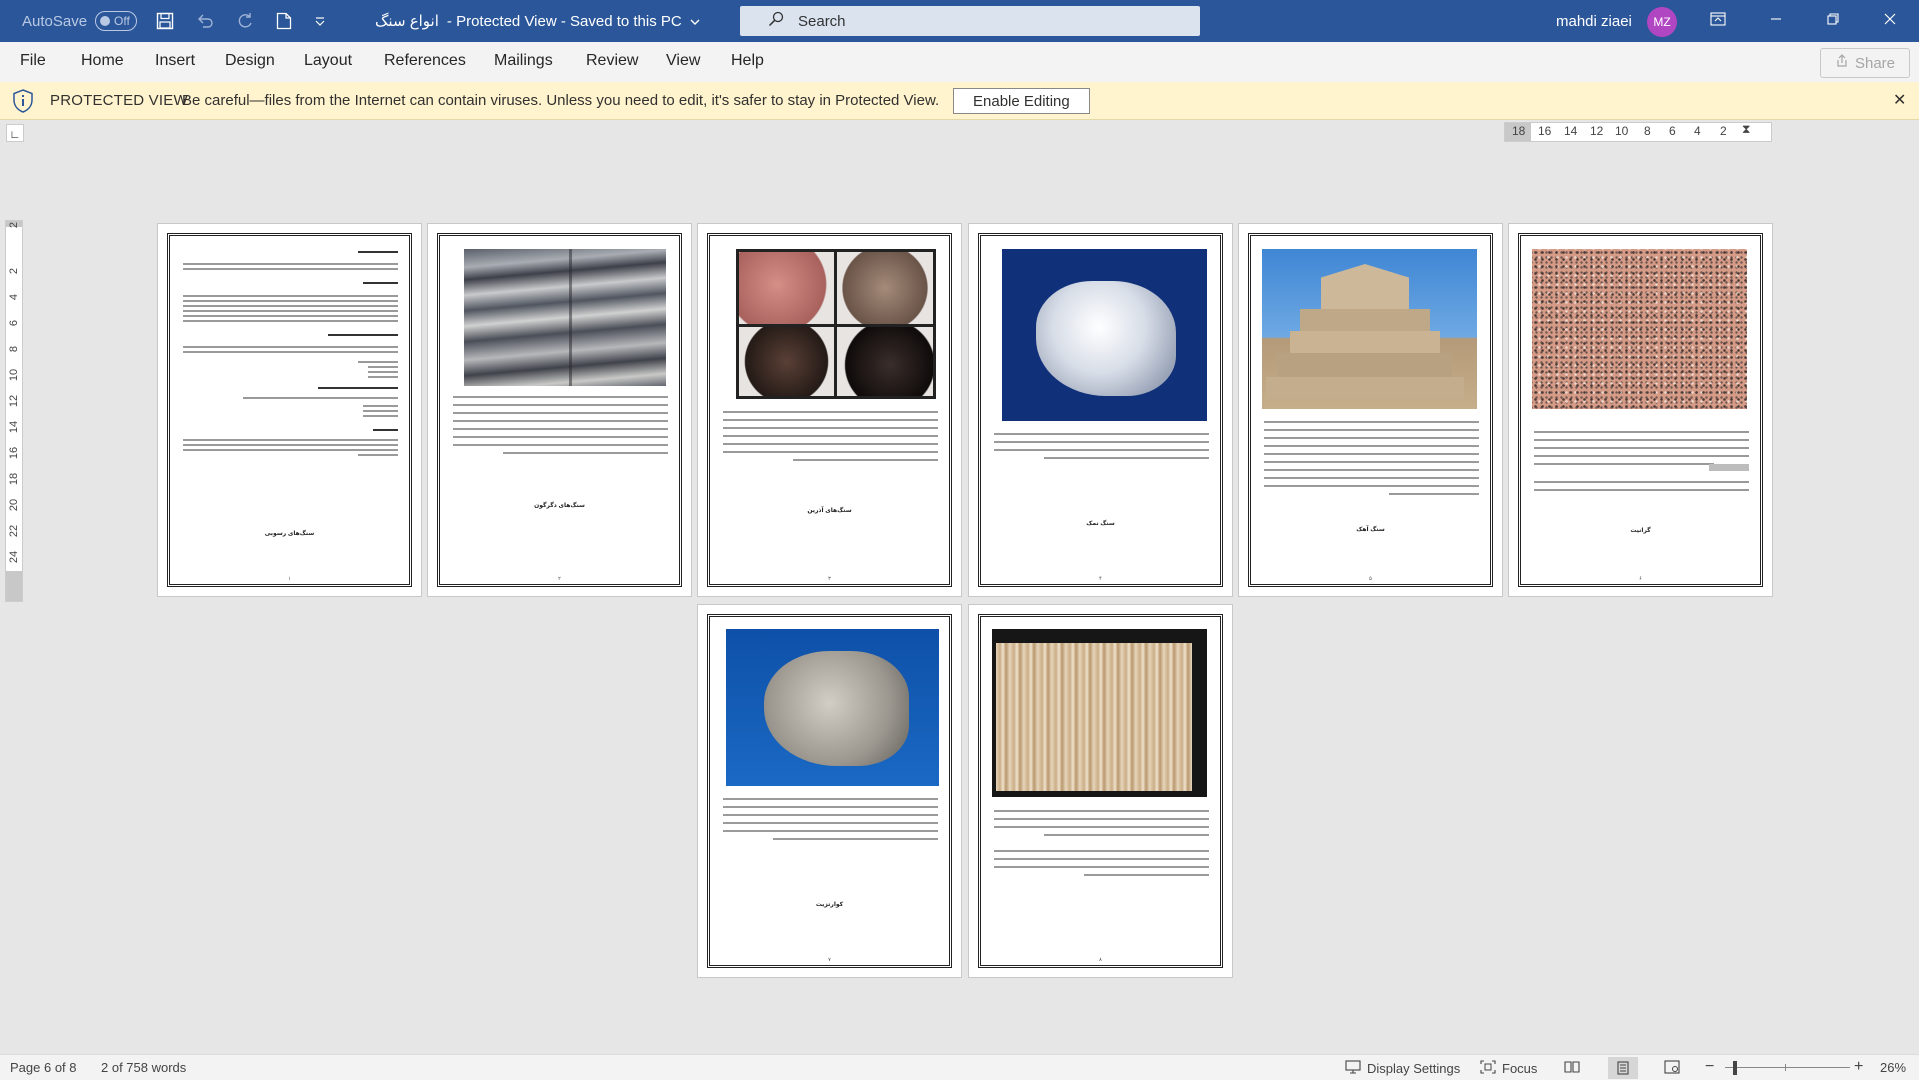 The height and width of the screenshot is (1080, 1919). I want to click on minimize-button, so click(1776, 21).